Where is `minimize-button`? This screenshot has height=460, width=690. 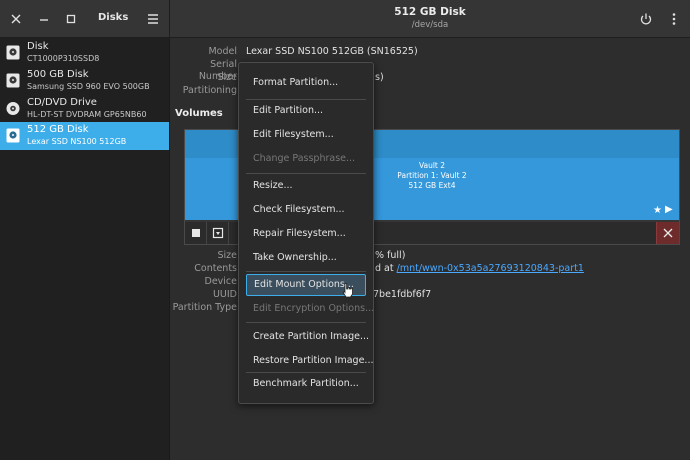
minimize-button is located at coordinates (44, 19).